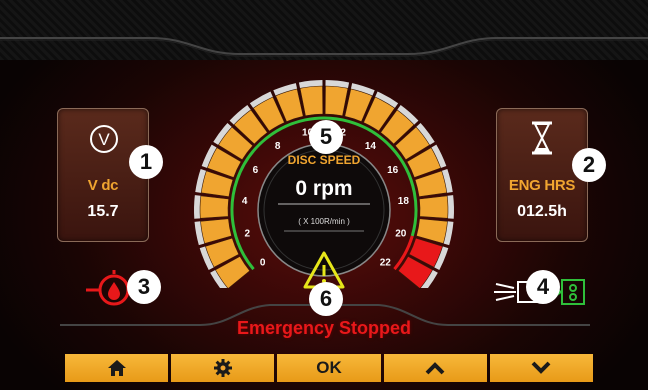 The width and height of the screenshot is (648, 390). What do you see at coordinates (324, 160) in the screenshot?
I see `gauge-label: DISC SPEED` at bounding box center [324, 160].